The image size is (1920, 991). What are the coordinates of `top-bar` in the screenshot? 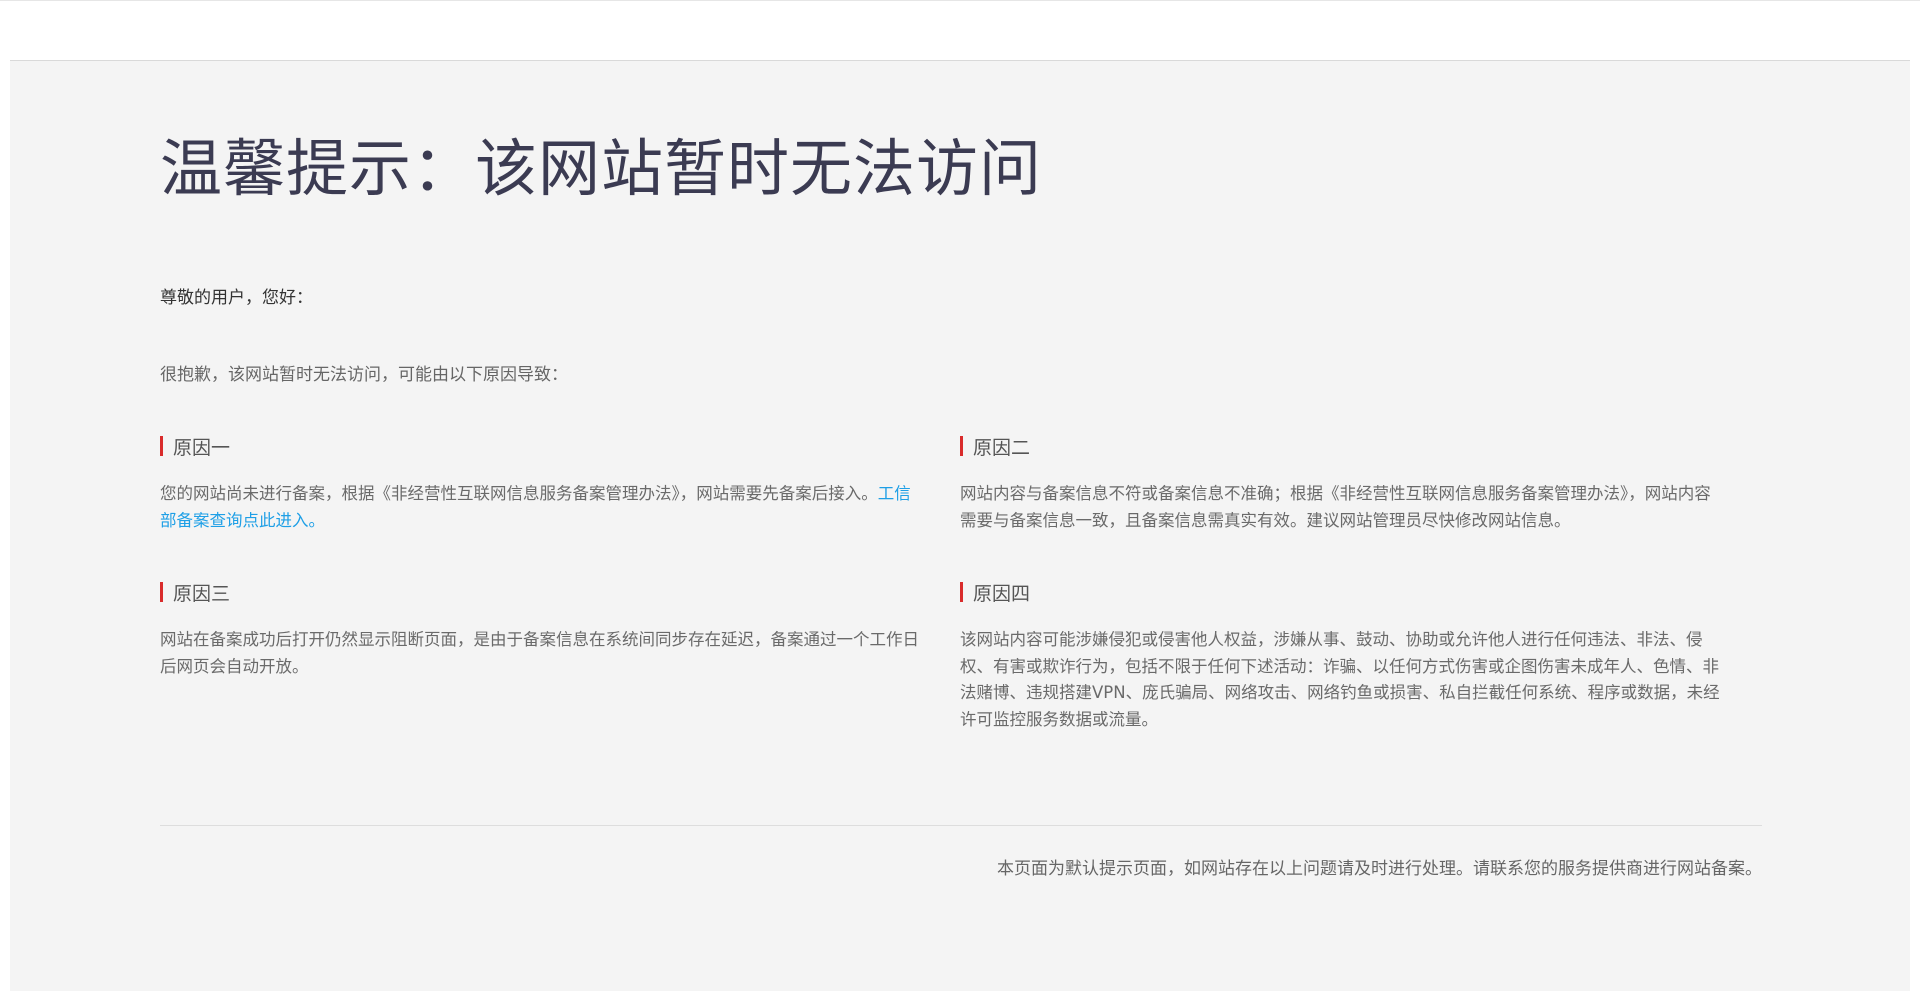 It's located at (960, 30).